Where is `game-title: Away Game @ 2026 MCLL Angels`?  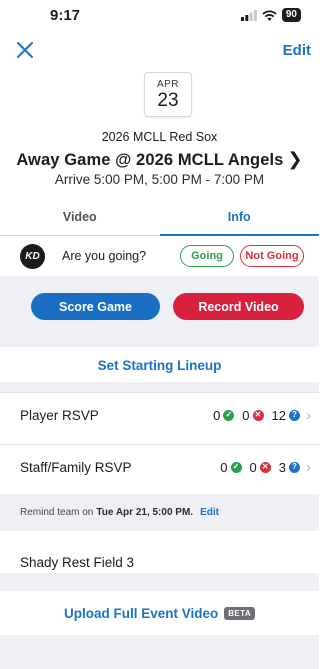 game-title: Away Game @ 2026 MCLL Angels is located at coordinates (150, 160).